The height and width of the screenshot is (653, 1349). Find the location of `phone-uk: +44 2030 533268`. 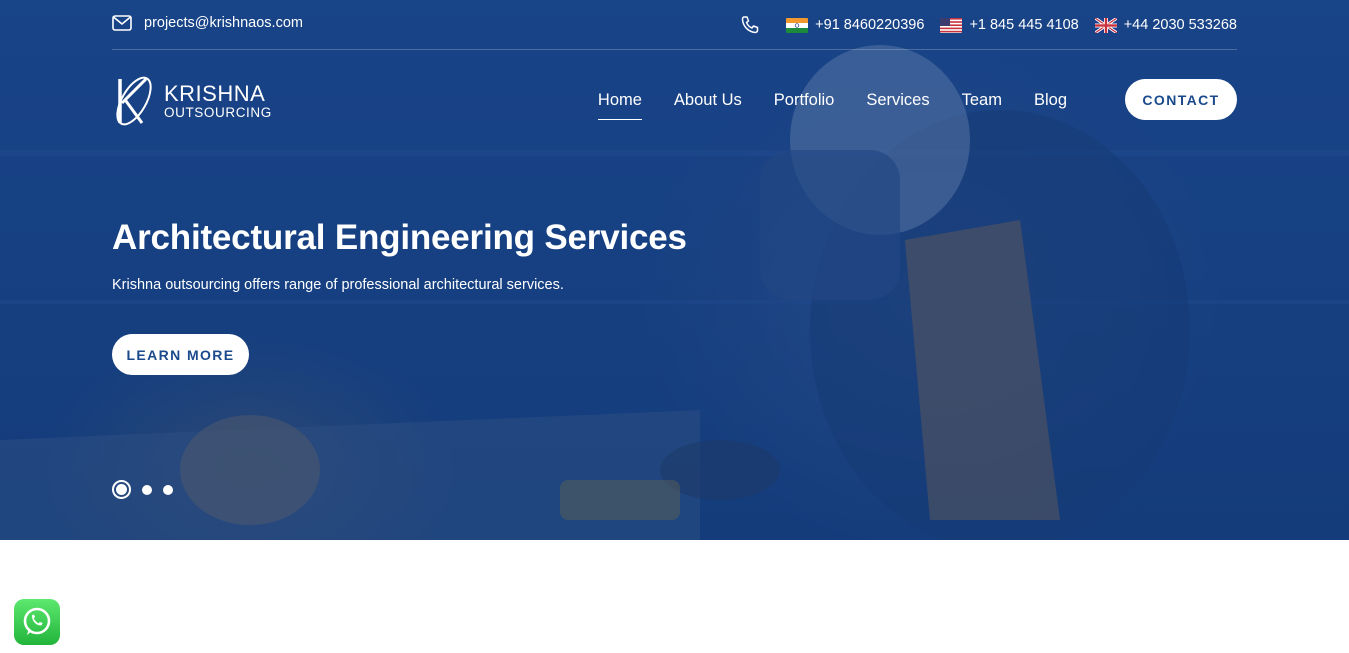

phone-uk: +44 2030 533268 is located at coordinates (1165, 25).